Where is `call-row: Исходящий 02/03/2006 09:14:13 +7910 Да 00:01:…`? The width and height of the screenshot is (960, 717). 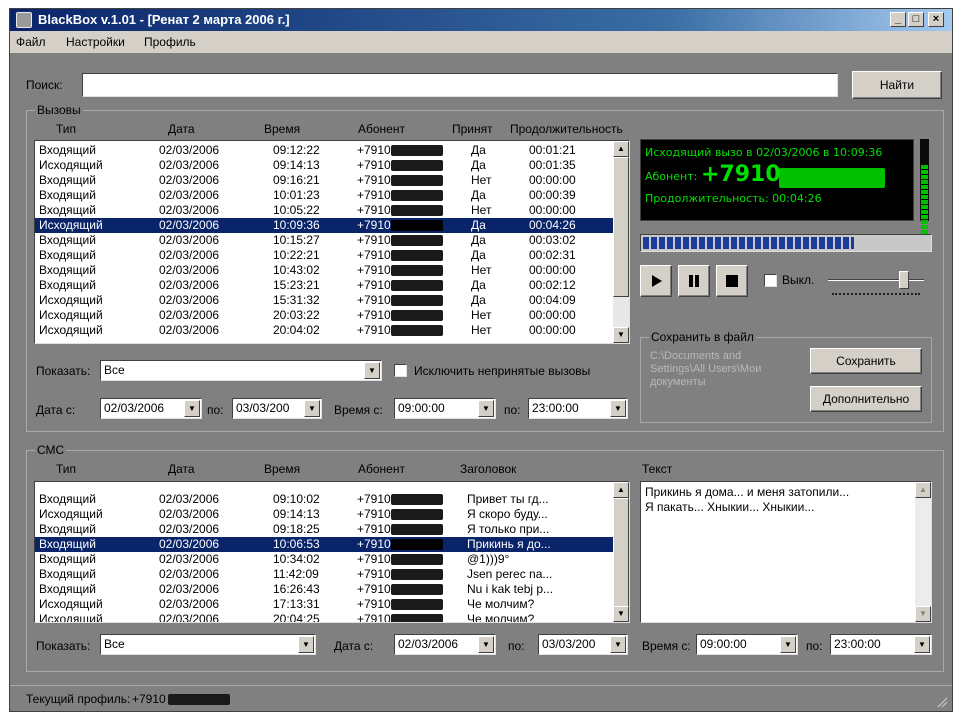
call-row: Исходящий 02/03/2006 09:14:13 +7910 Да 00:01:… is located at coordinates (324, 165).